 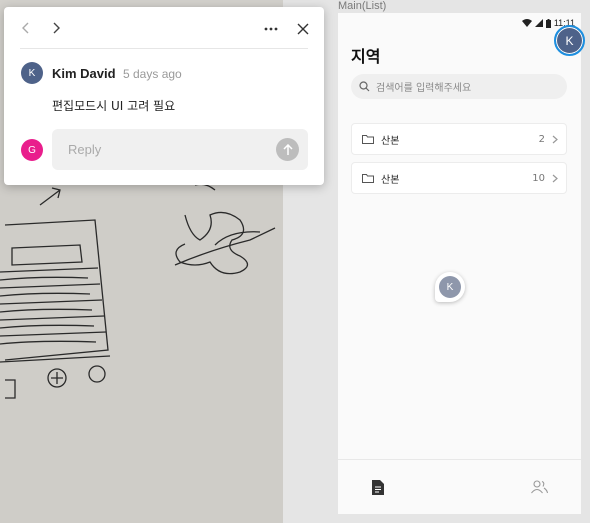 I want to click on nav-users, so click(x=539, y=487).